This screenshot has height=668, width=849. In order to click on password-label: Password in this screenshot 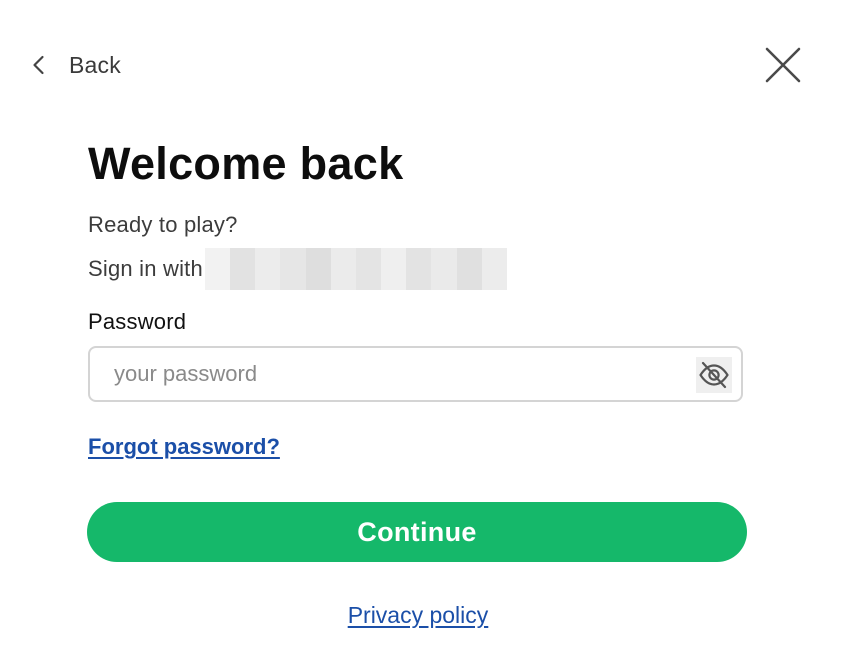, I will do `click(137, 321)`.